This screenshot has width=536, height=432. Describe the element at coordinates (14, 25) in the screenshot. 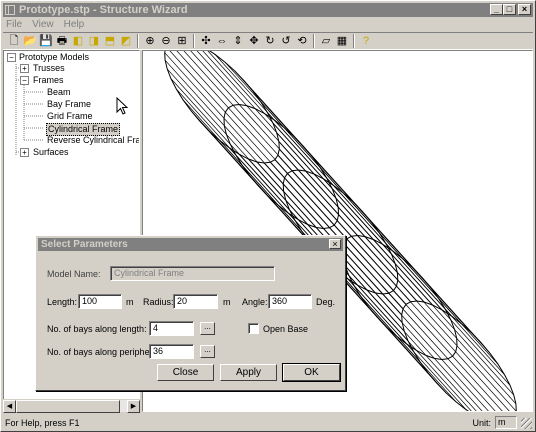

I see `menu-file: File` at that location.